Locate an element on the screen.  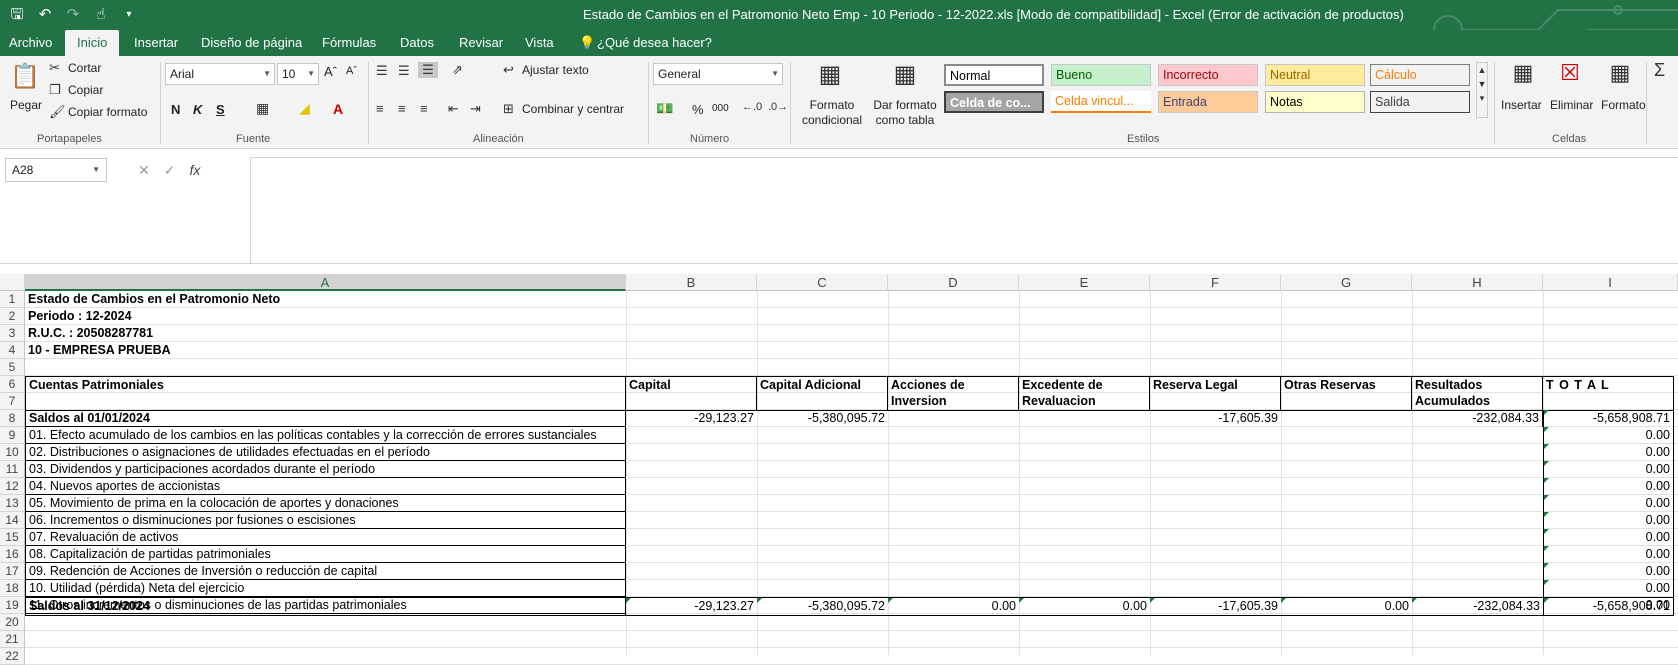
header-acciones-2: Inversion is located at coordinates (953, 401).